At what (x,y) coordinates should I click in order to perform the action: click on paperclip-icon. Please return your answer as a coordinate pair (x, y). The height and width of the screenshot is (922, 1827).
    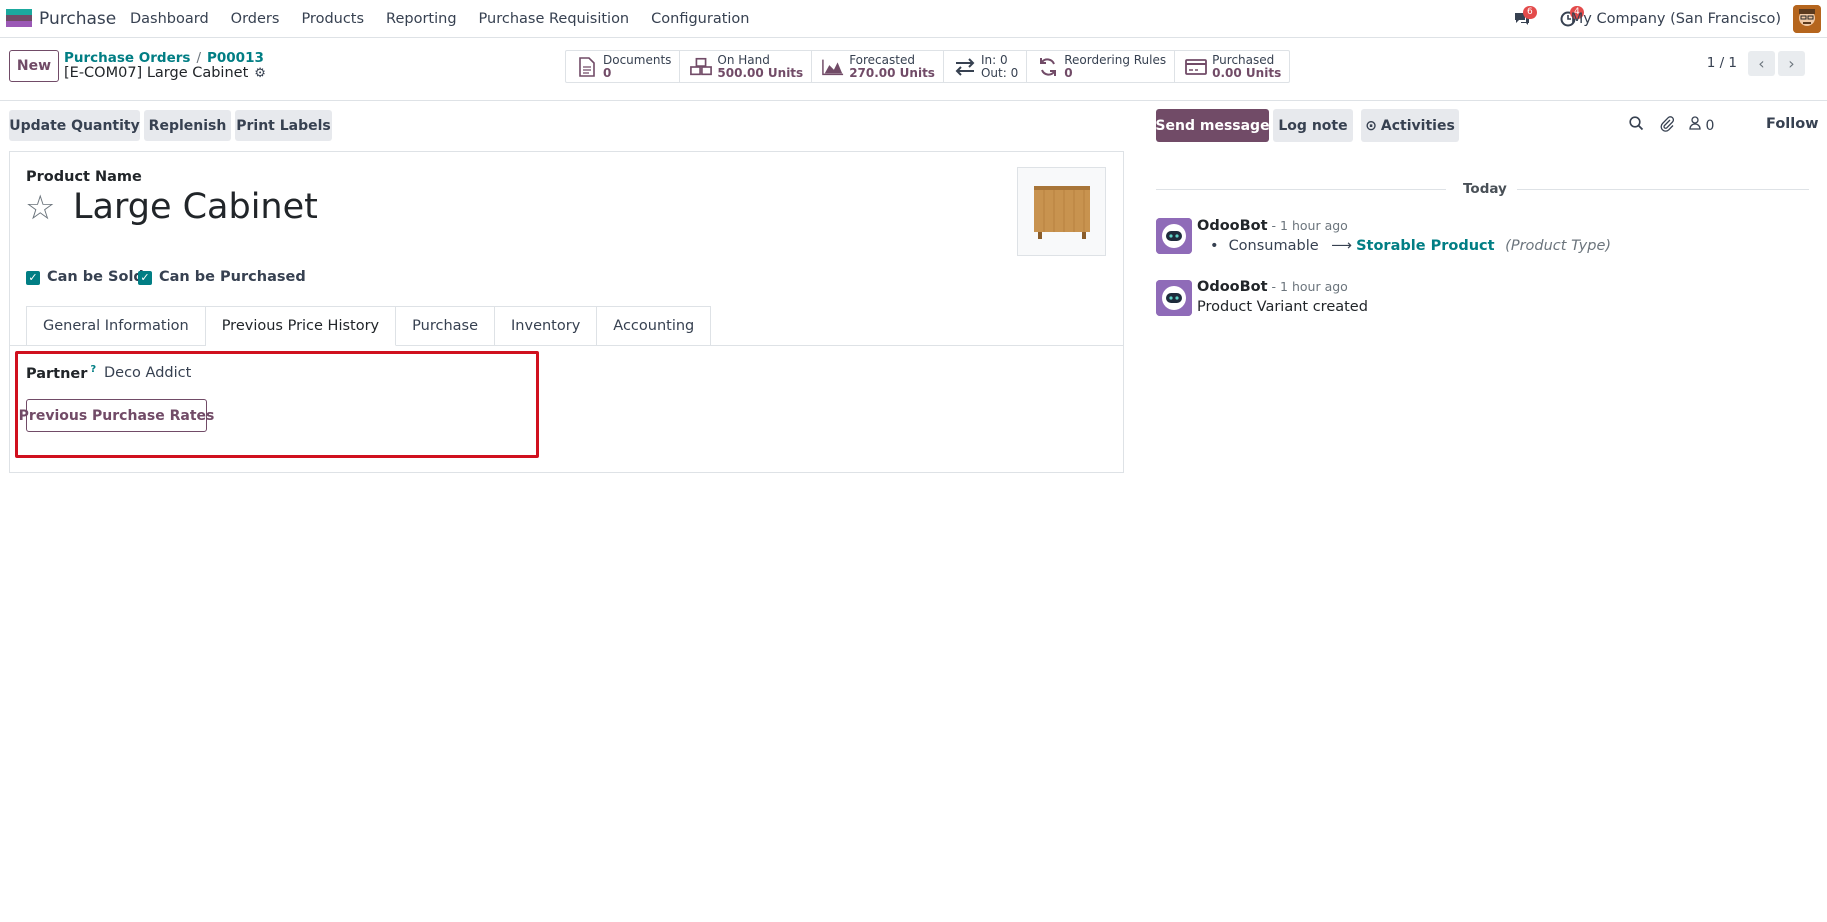
    Looking at the image, I should click on (1667, 126).